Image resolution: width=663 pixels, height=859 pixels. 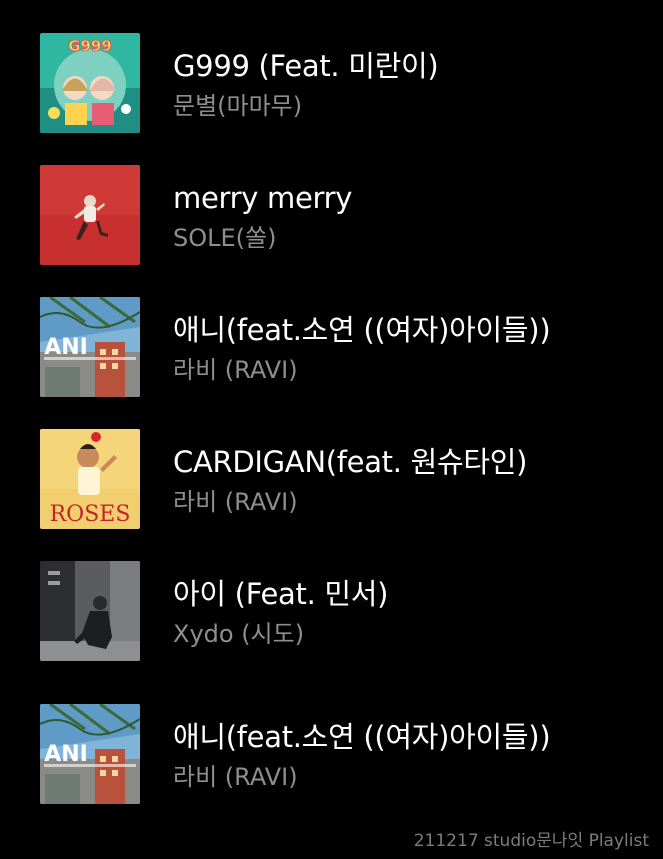 I want to click on track-title: merry merry, so click(x=263, y=198).